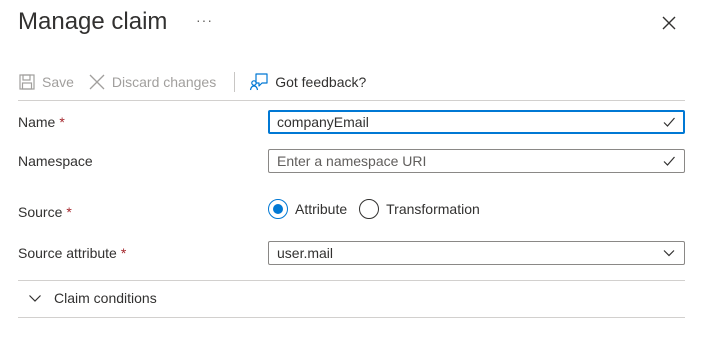 This screenshot has width=702, height=345. I want to click on feedback-icon, so click(259, 82).